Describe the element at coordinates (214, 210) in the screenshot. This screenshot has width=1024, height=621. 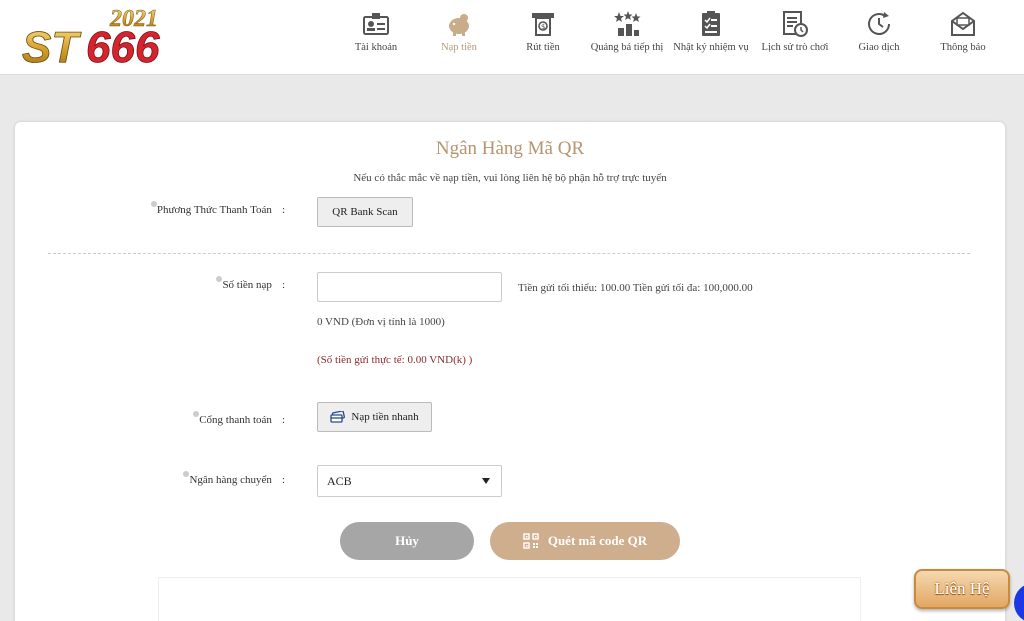
I see `payment-method-label: Phương Thức Thanh Toán` at that location.